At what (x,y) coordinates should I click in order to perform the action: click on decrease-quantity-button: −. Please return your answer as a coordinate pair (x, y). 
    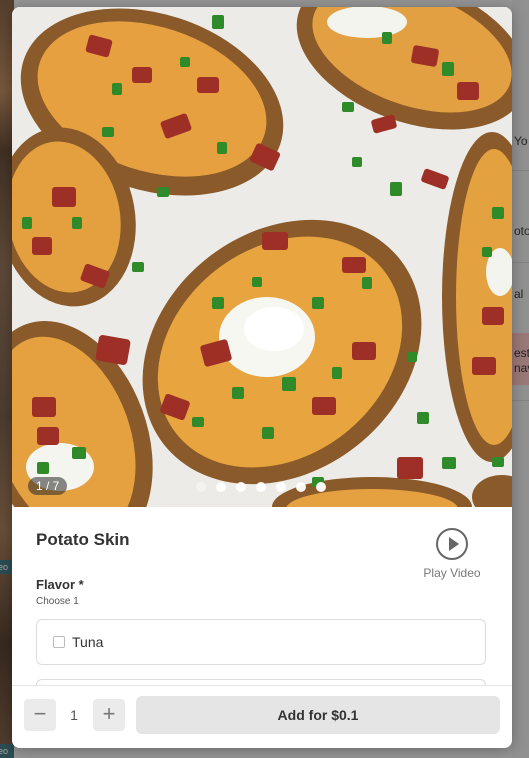
    Looking at the image, I should click on (40, 715).